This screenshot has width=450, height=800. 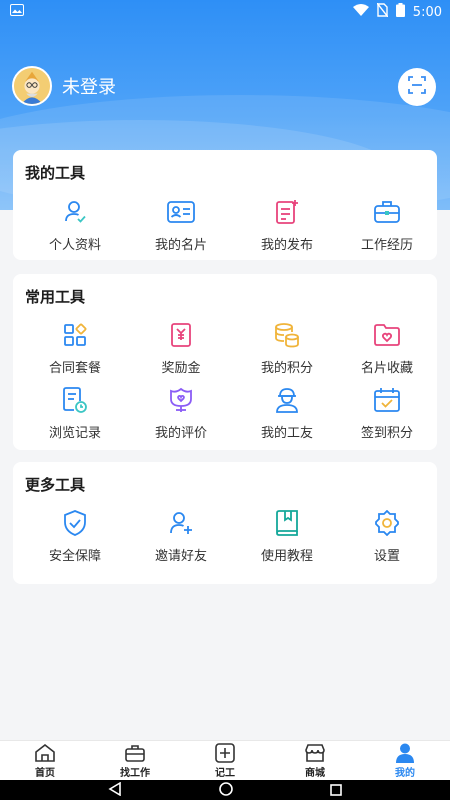 I want to click on tab-mall: 商城, so click(x=315, y=760).